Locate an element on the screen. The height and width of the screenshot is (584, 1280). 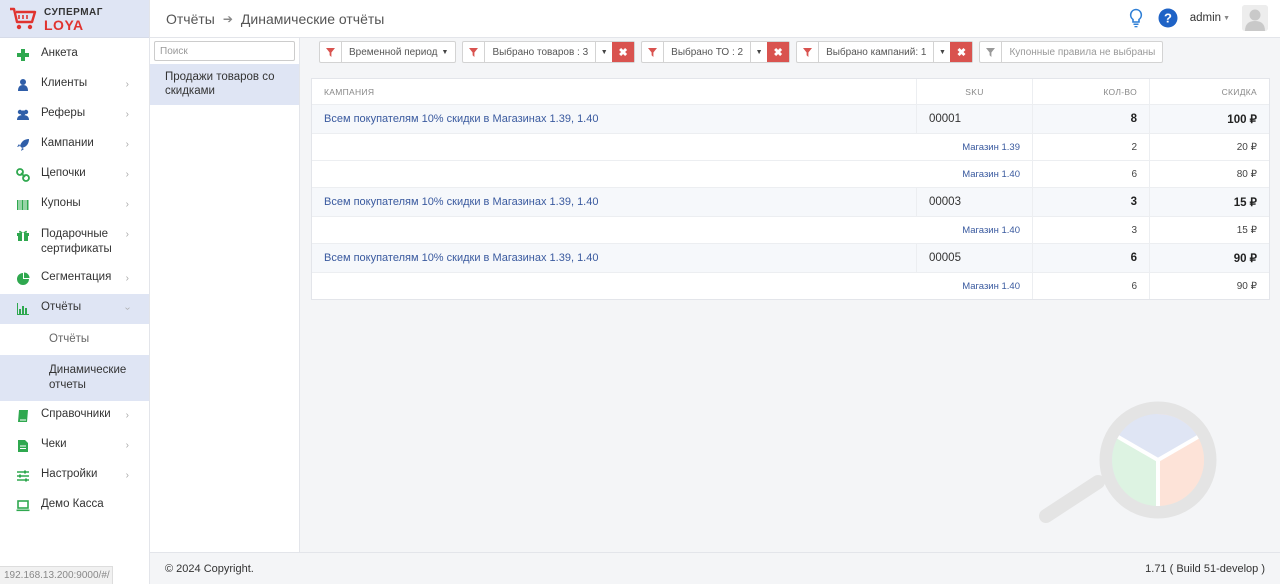
breadcrumb-reports: Отчёты is located at coordinates (190, 19).